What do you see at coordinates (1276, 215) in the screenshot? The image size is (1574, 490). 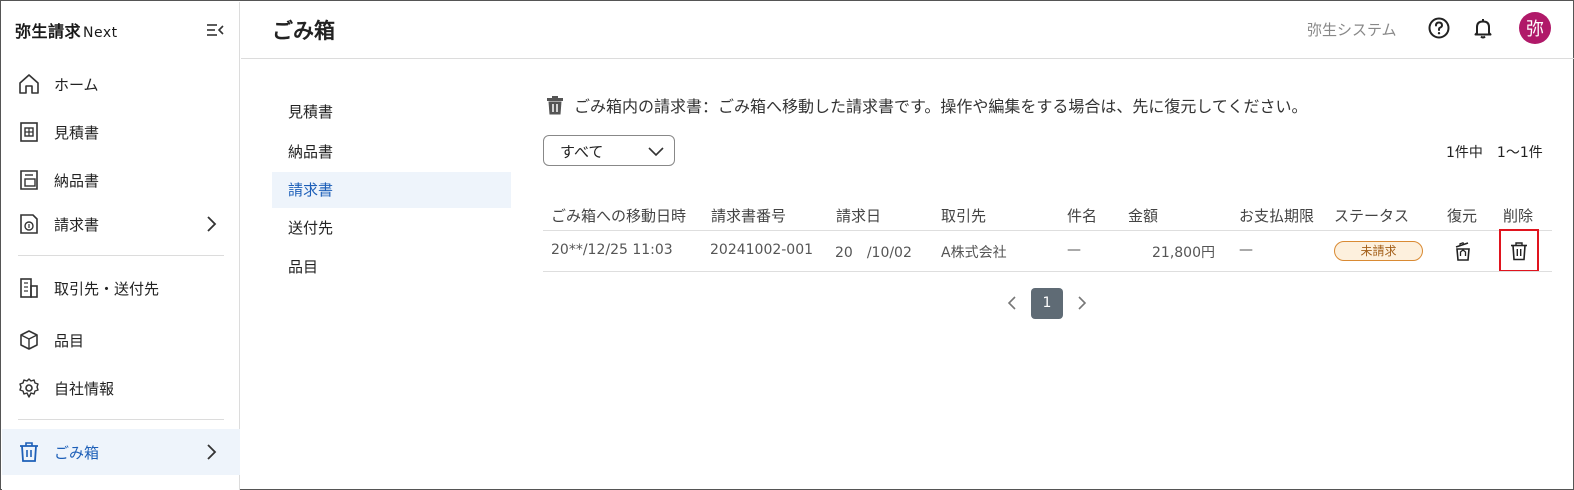 I see `column-header-due-date: お支払期限` at bounding box center [1276, 215].